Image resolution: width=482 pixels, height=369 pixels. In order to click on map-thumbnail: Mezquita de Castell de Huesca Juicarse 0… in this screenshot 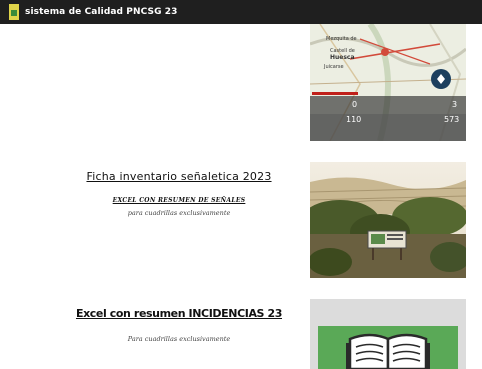, I will do `click(388, 82)`.